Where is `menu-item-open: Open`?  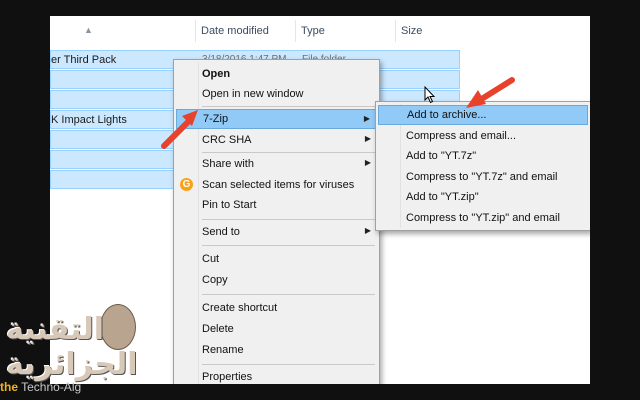 menu-item-open: Open is located at coordinates (276, 74).